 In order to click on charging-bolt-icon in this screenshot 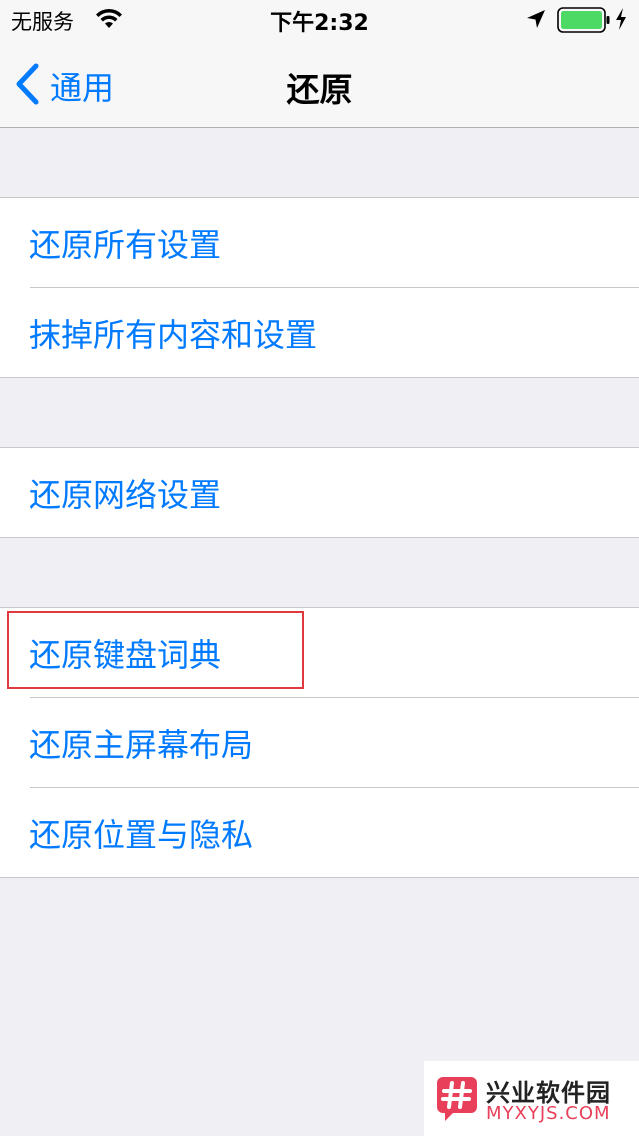, I will do `click(621, 21)`.